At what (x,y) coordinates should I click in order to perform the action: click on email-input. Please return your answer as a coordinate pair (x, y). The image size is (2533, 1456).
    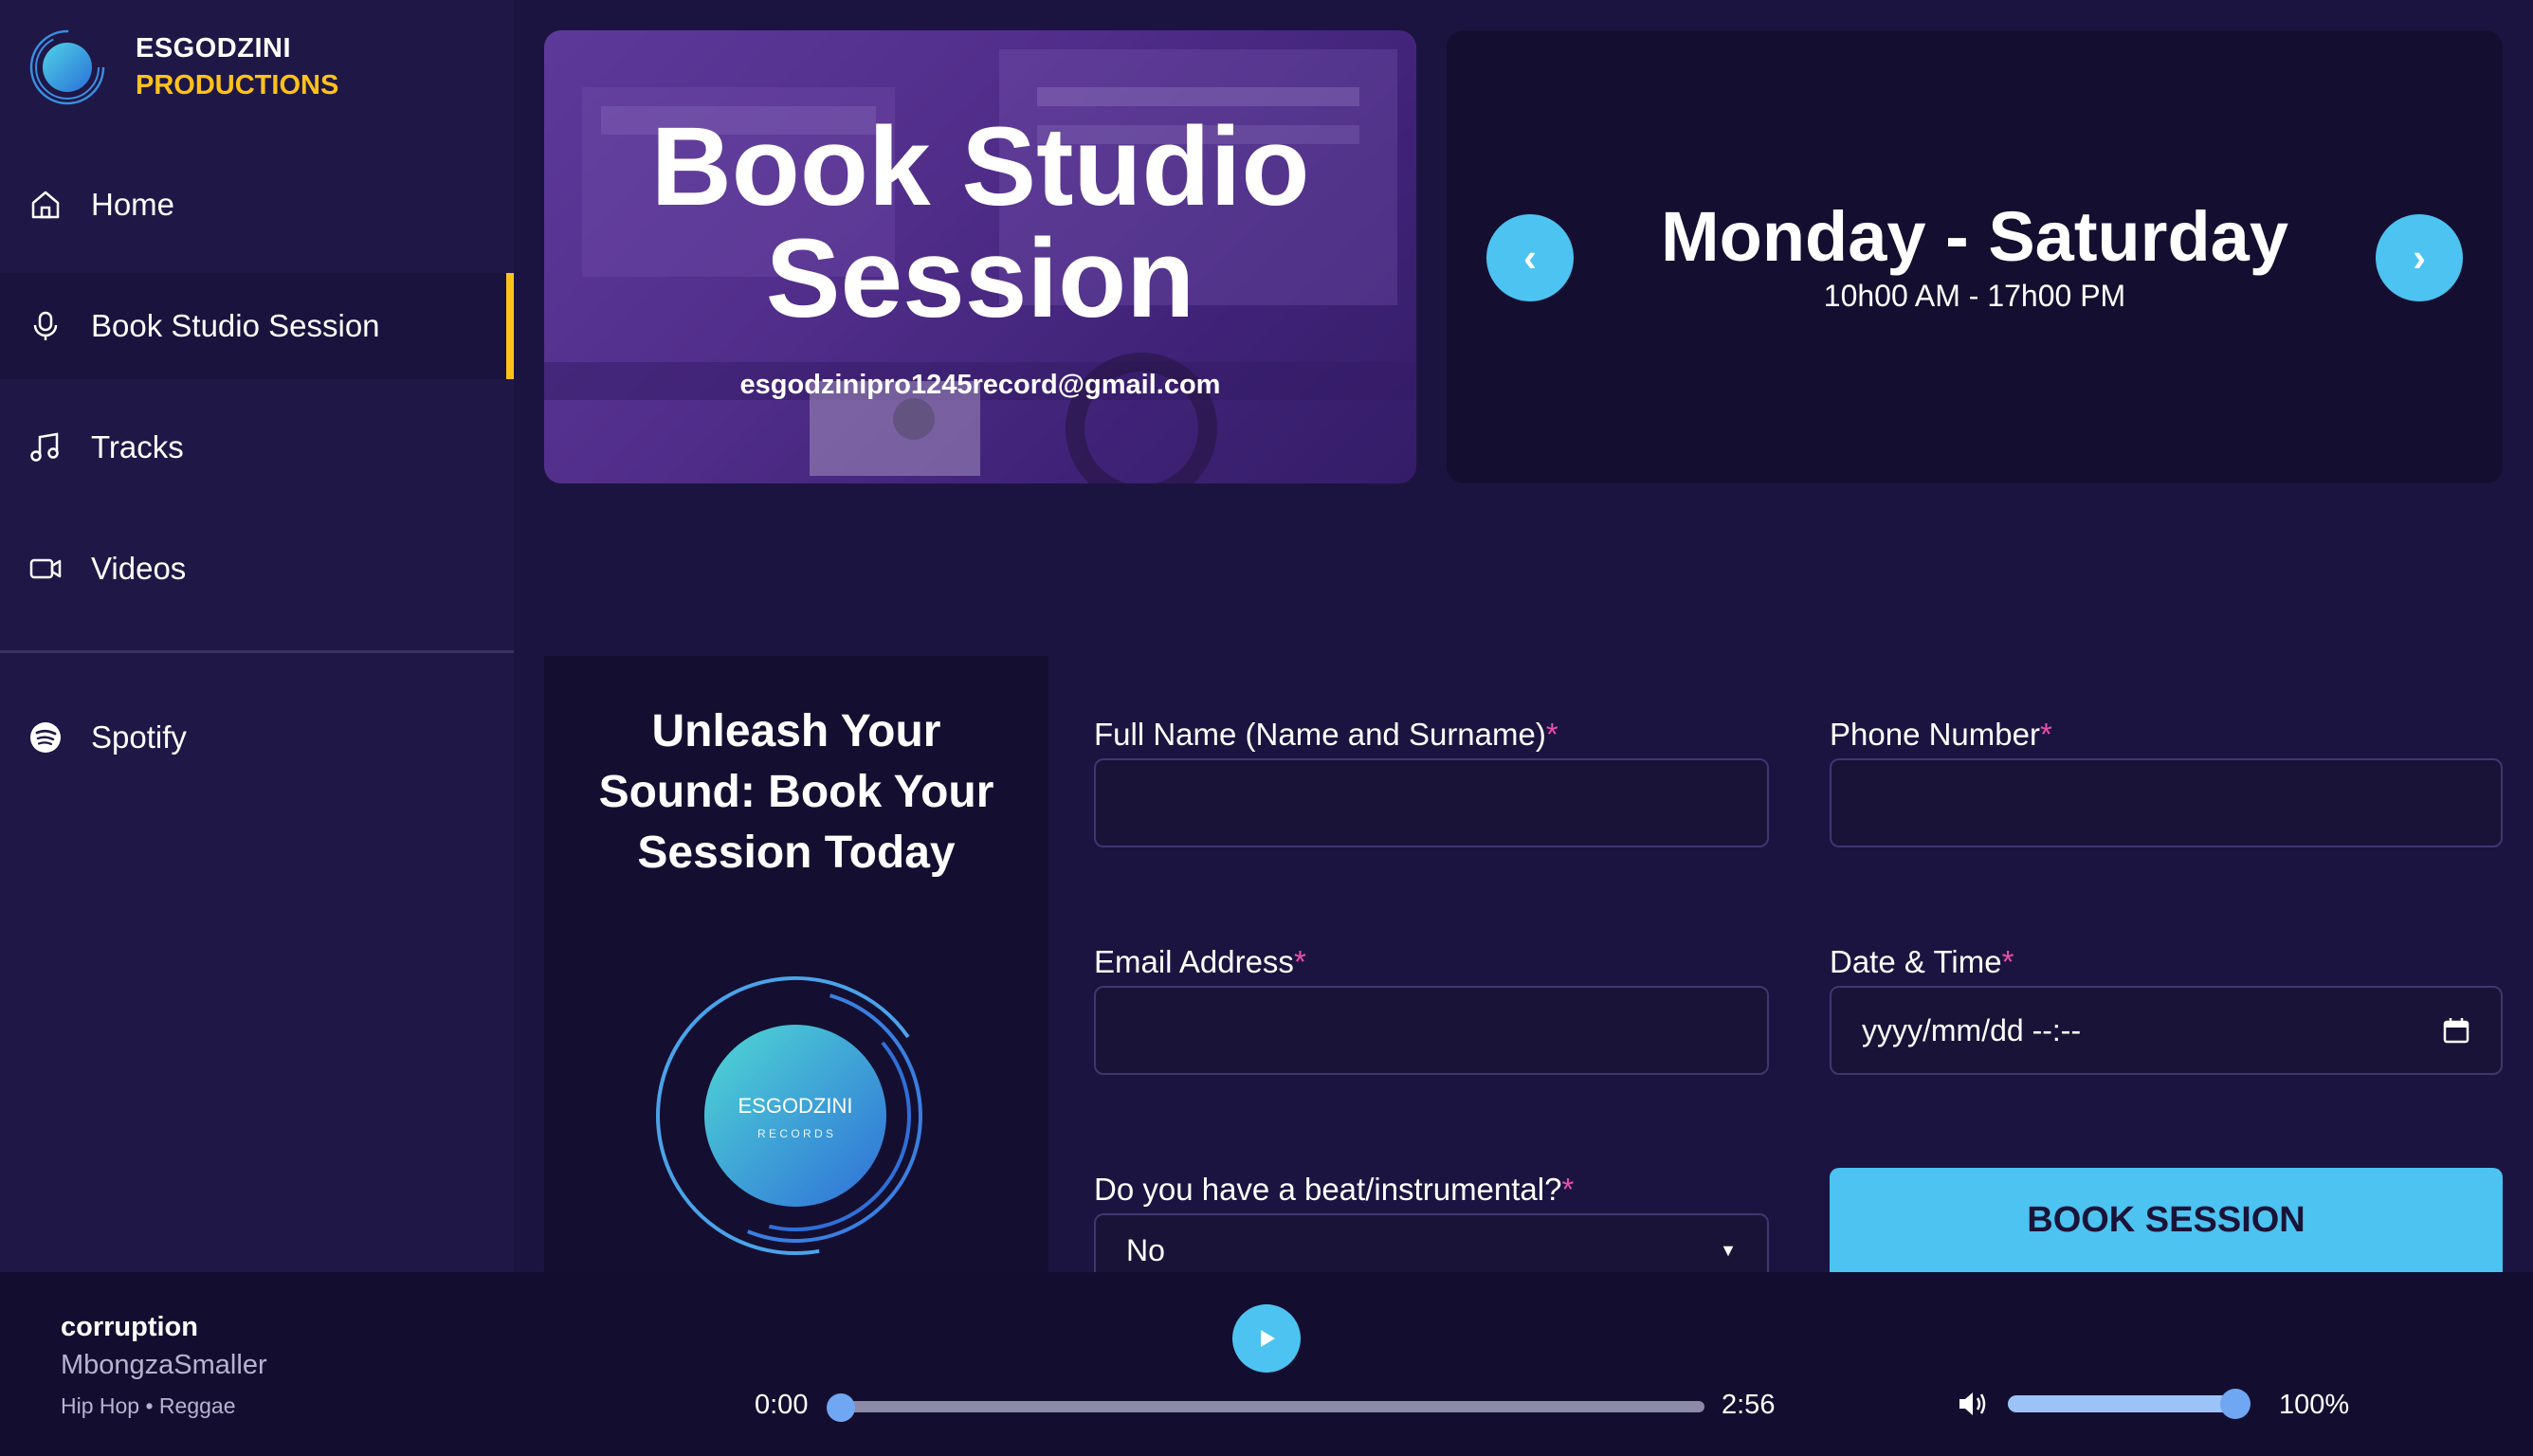
    Looking at the image, I should click on (1431, 1030).